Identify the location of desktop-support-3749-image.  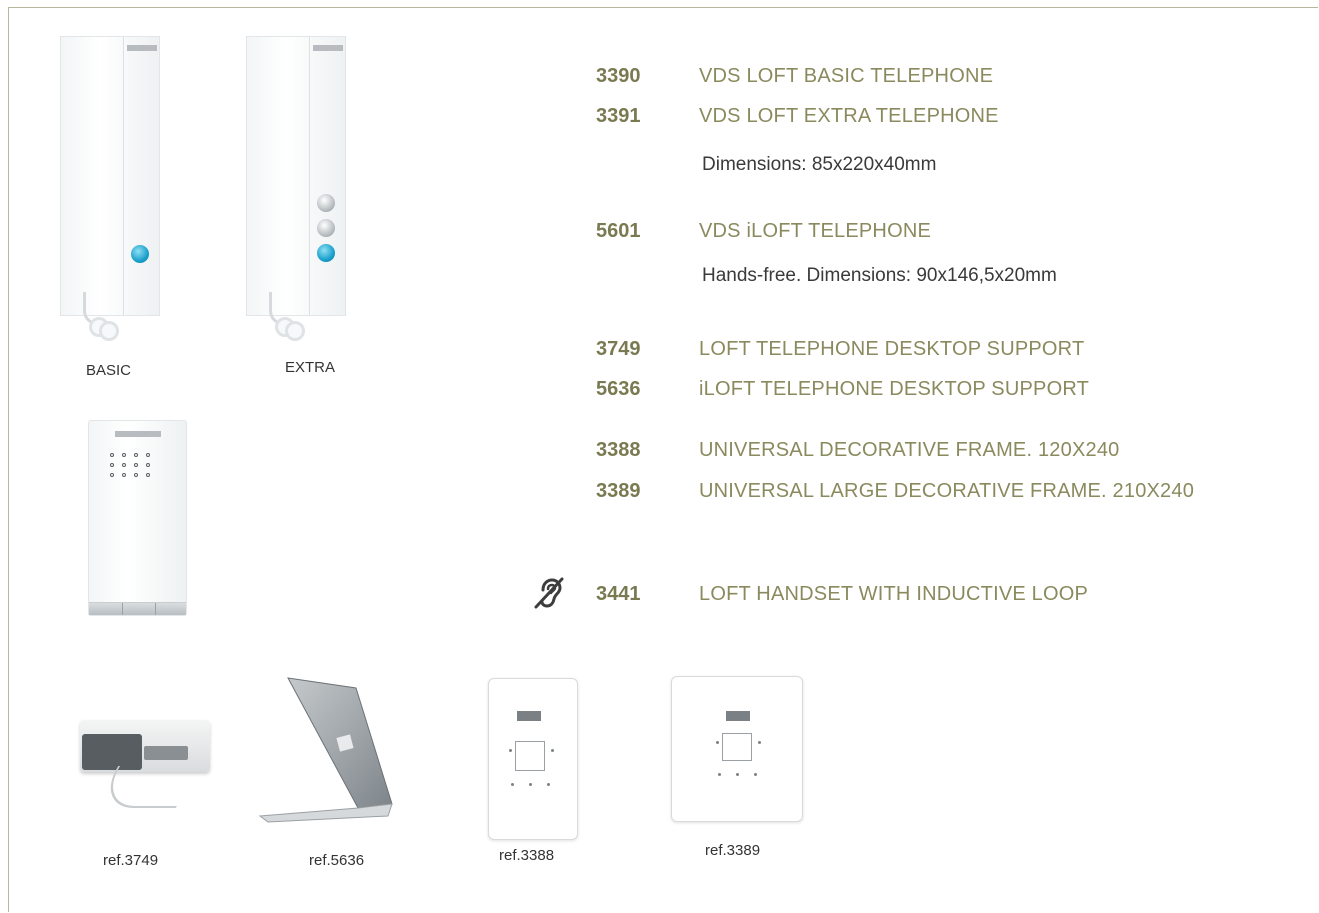
(145, 765).